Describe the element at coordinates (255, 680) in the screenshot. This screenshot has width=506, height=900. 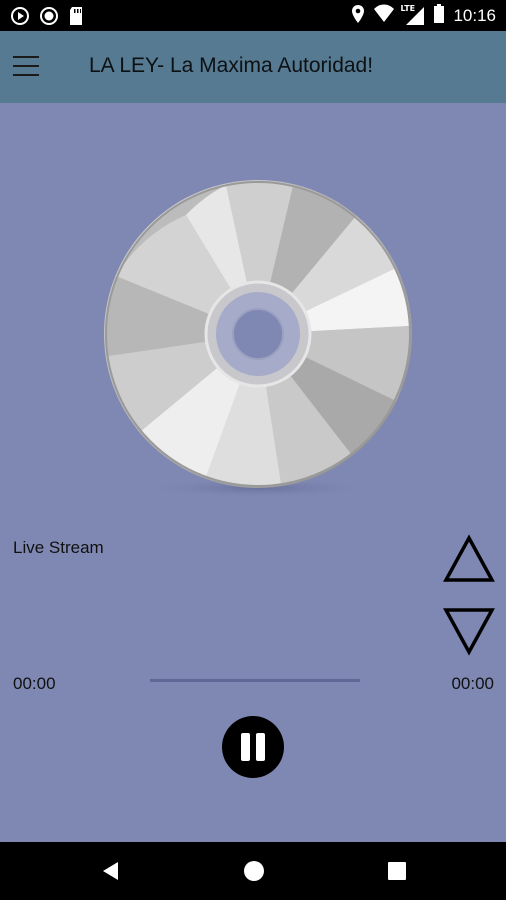
I see `seek-bar` at that location.